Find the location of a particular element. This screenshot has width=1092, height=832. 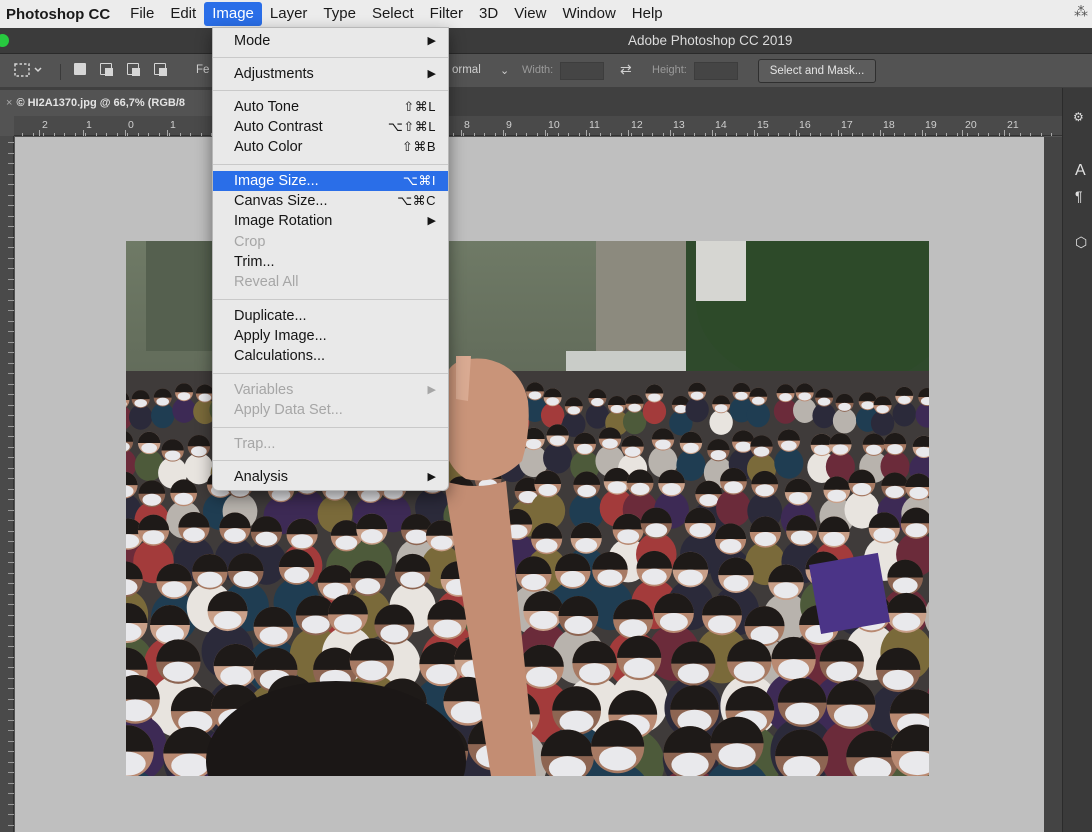

shortcut-label: ⇧⌘B is located at coordinates (418, 146).